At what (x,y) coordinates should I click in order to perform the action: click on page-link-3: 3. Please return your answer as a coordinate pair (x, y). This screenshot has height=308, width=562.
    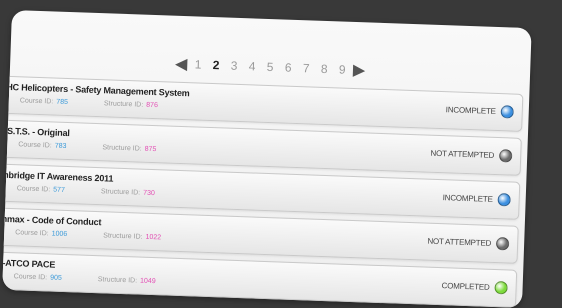
    Looking at the image, I should click on (234, 66).